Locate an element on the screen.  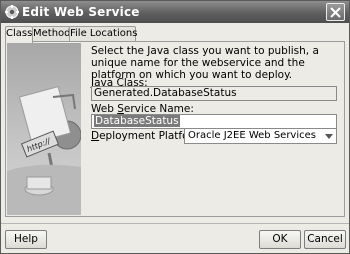
tab-file-locations: File Locations is located at coordinates (103, 34).